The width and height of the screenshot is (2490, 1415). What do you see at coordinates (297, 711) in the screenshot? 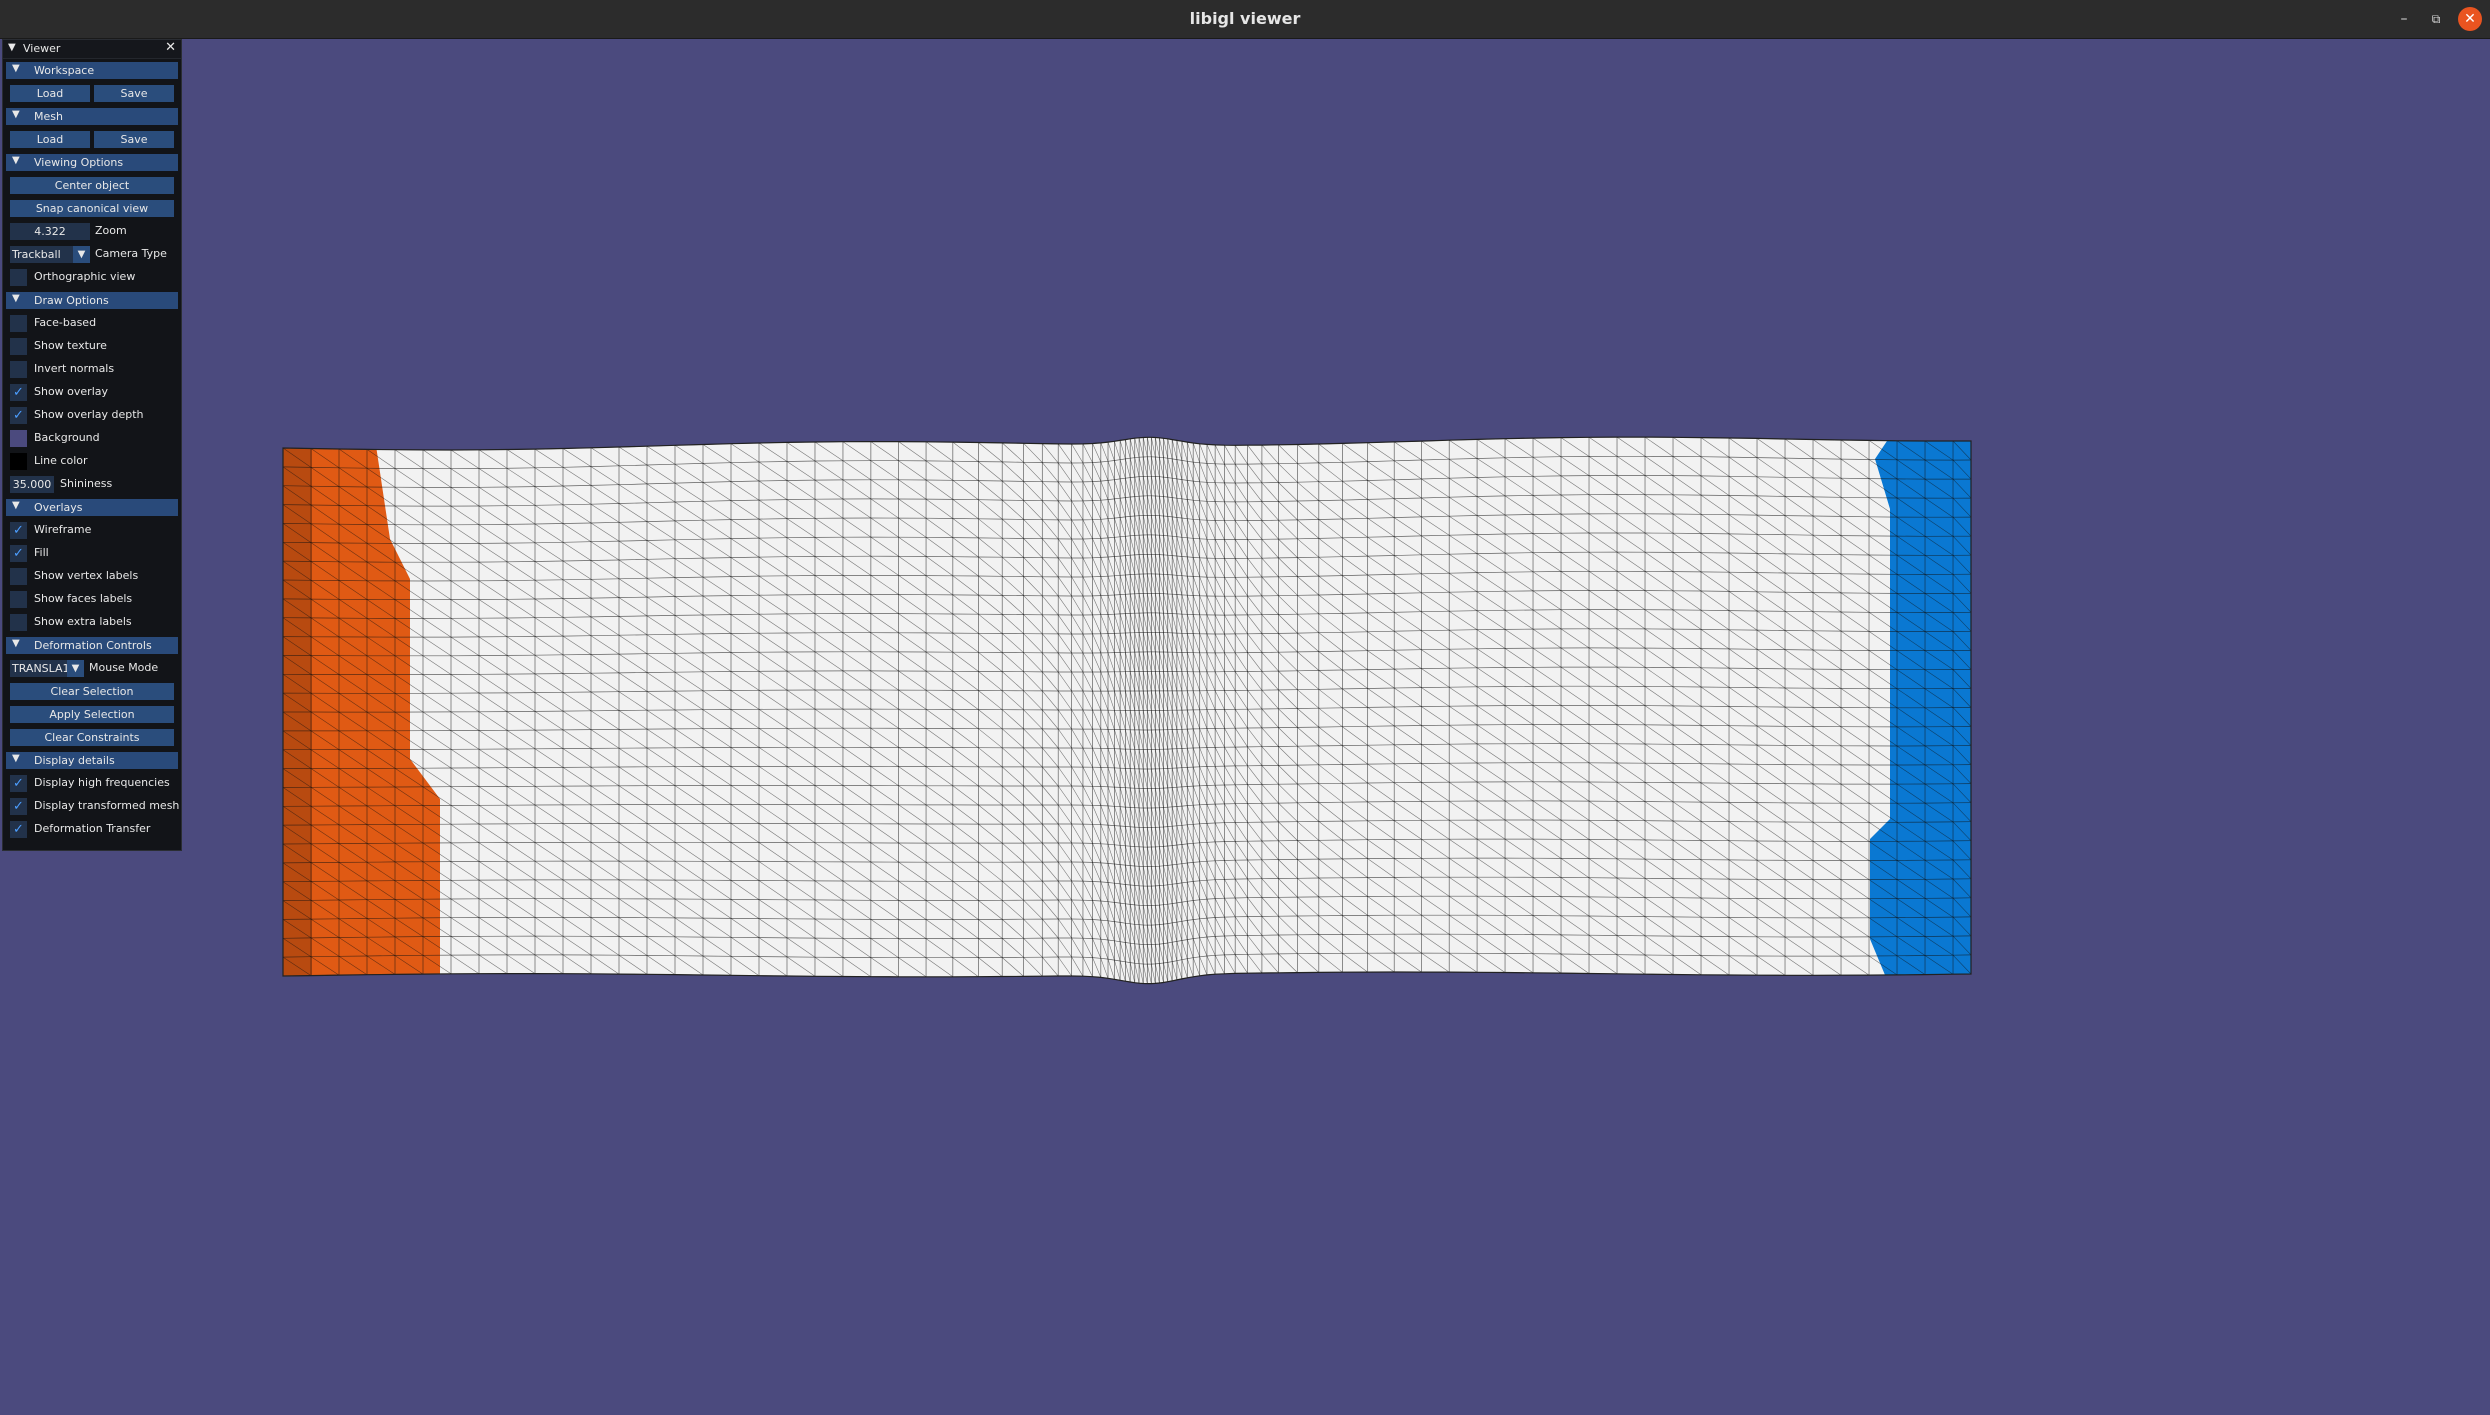
I see `left-handle-shade` at bounding box center [297, 711].